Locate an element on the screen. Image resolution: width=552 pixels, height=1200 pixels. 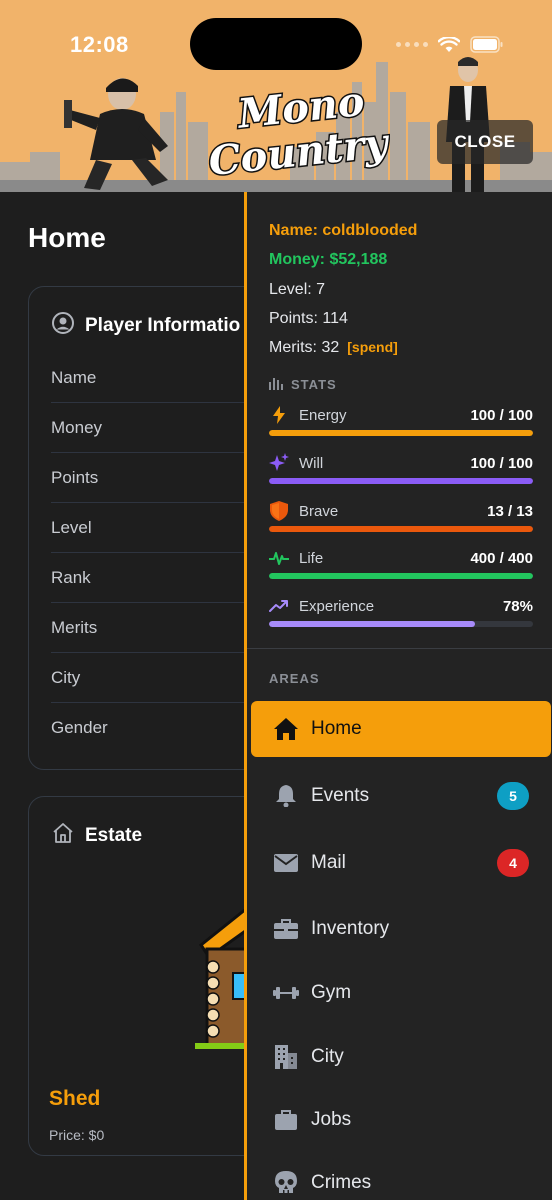
wifi-icon is located at coordinates (449, 44).